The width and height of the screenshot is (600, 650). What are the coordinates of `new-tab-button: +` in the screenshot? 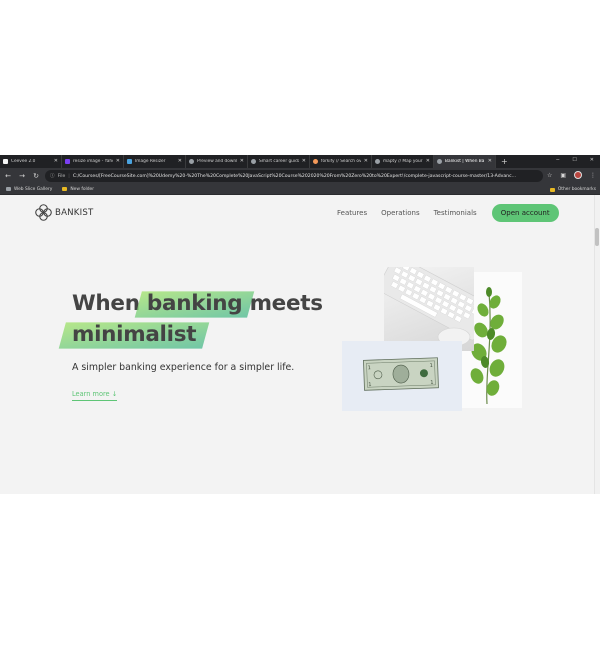 It's located at (504, 161).